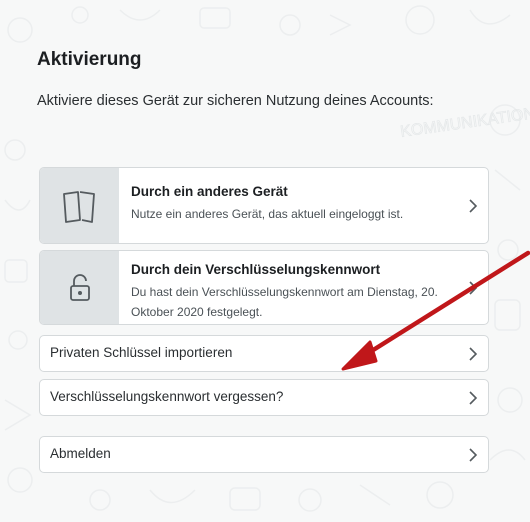  Describe the element at coordinates (464, 123) in the screenshot. I see `background-word: KOMMUNIKATION` at that location.